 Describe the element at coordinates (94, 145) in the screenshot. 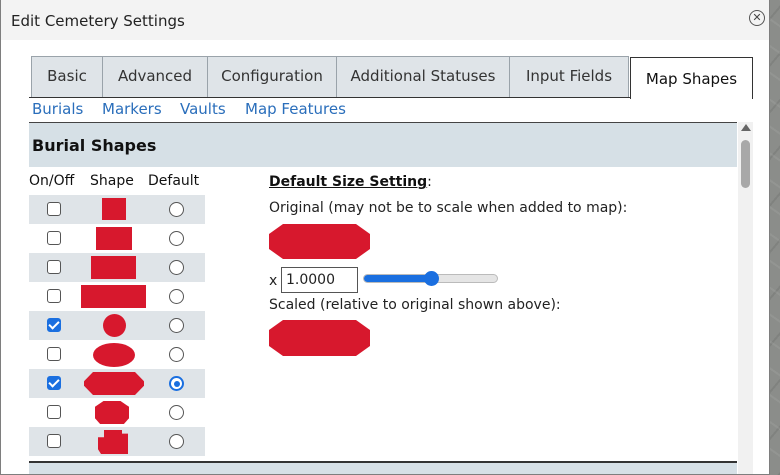

I see `section-title: Burial Shapes` at that location.